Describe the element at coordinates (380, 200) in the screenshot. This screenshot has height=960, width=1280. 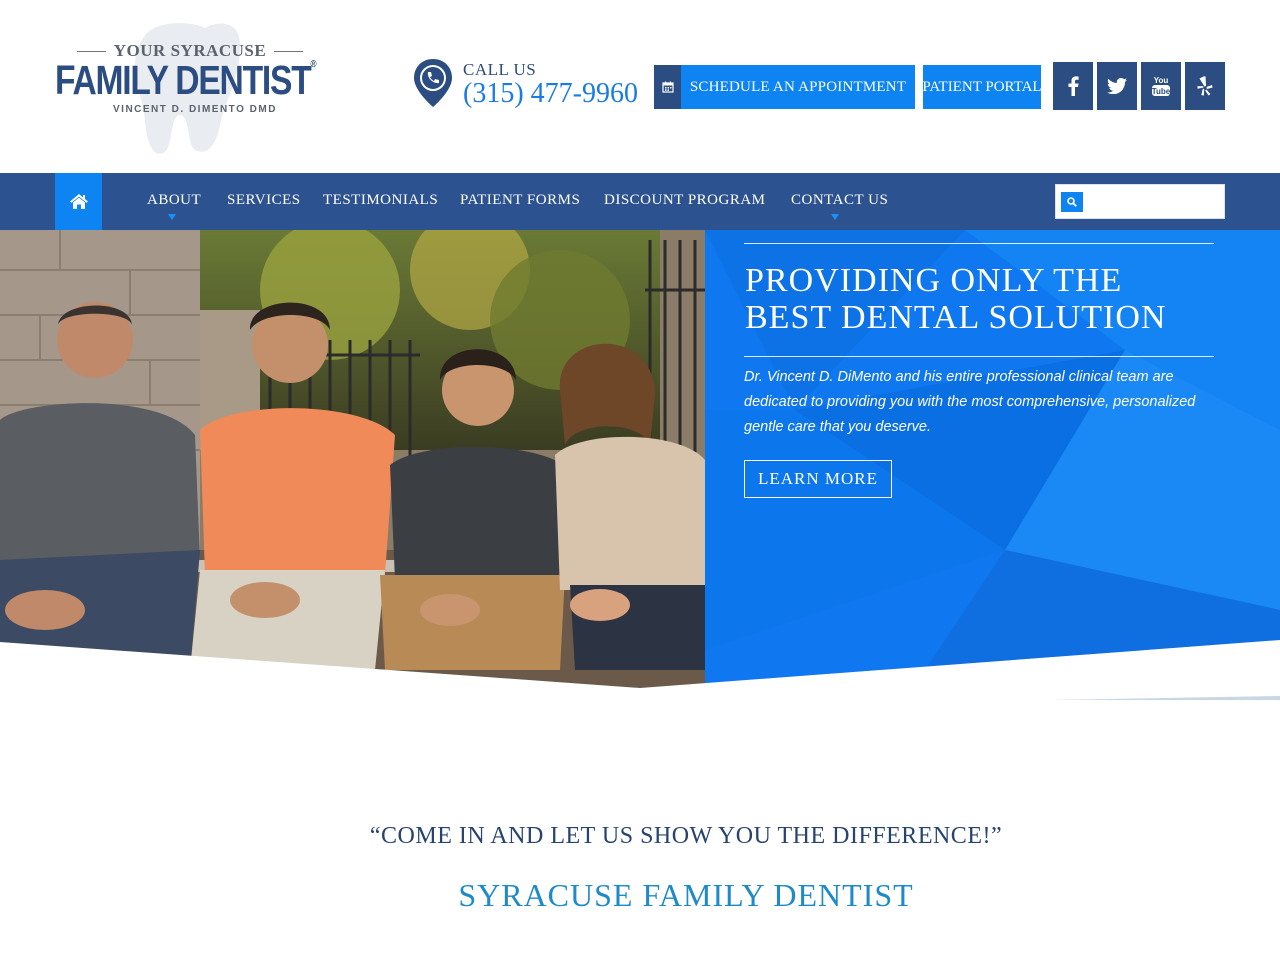
I see `nav-testimonials: TESTIMONIALS` at that location.